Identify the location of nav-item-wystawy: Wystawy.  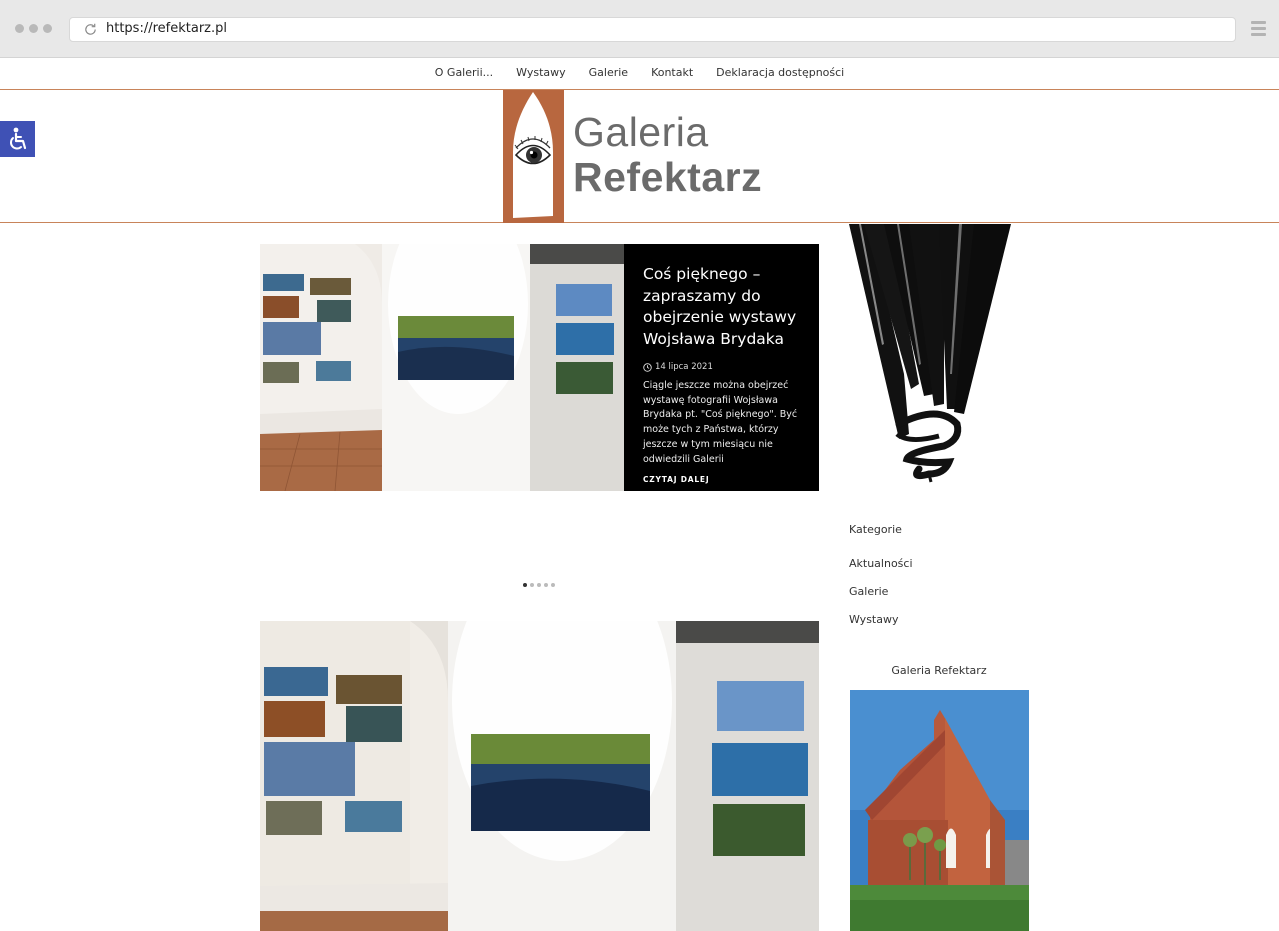
(540, 72).